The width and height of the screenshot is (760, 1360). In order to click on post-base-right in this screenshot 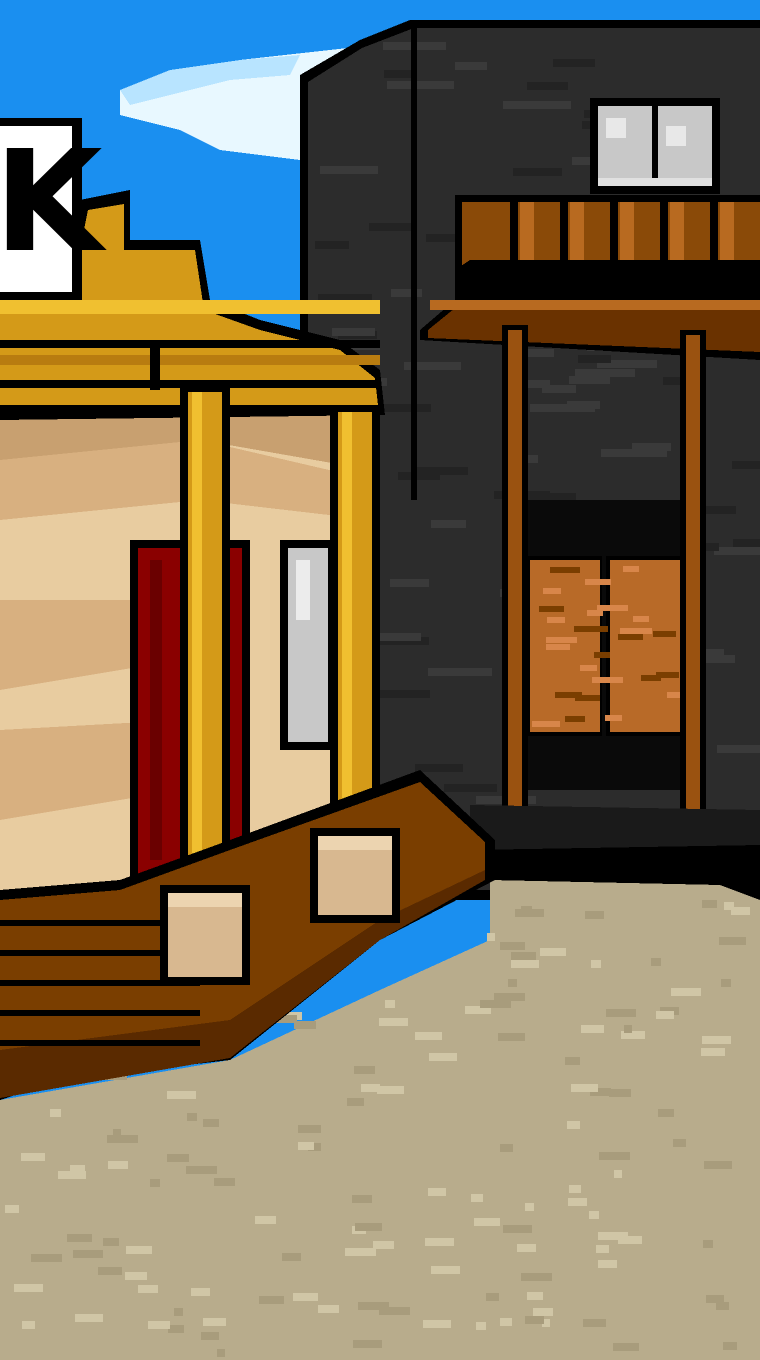, I will do `click(355, 875)`.